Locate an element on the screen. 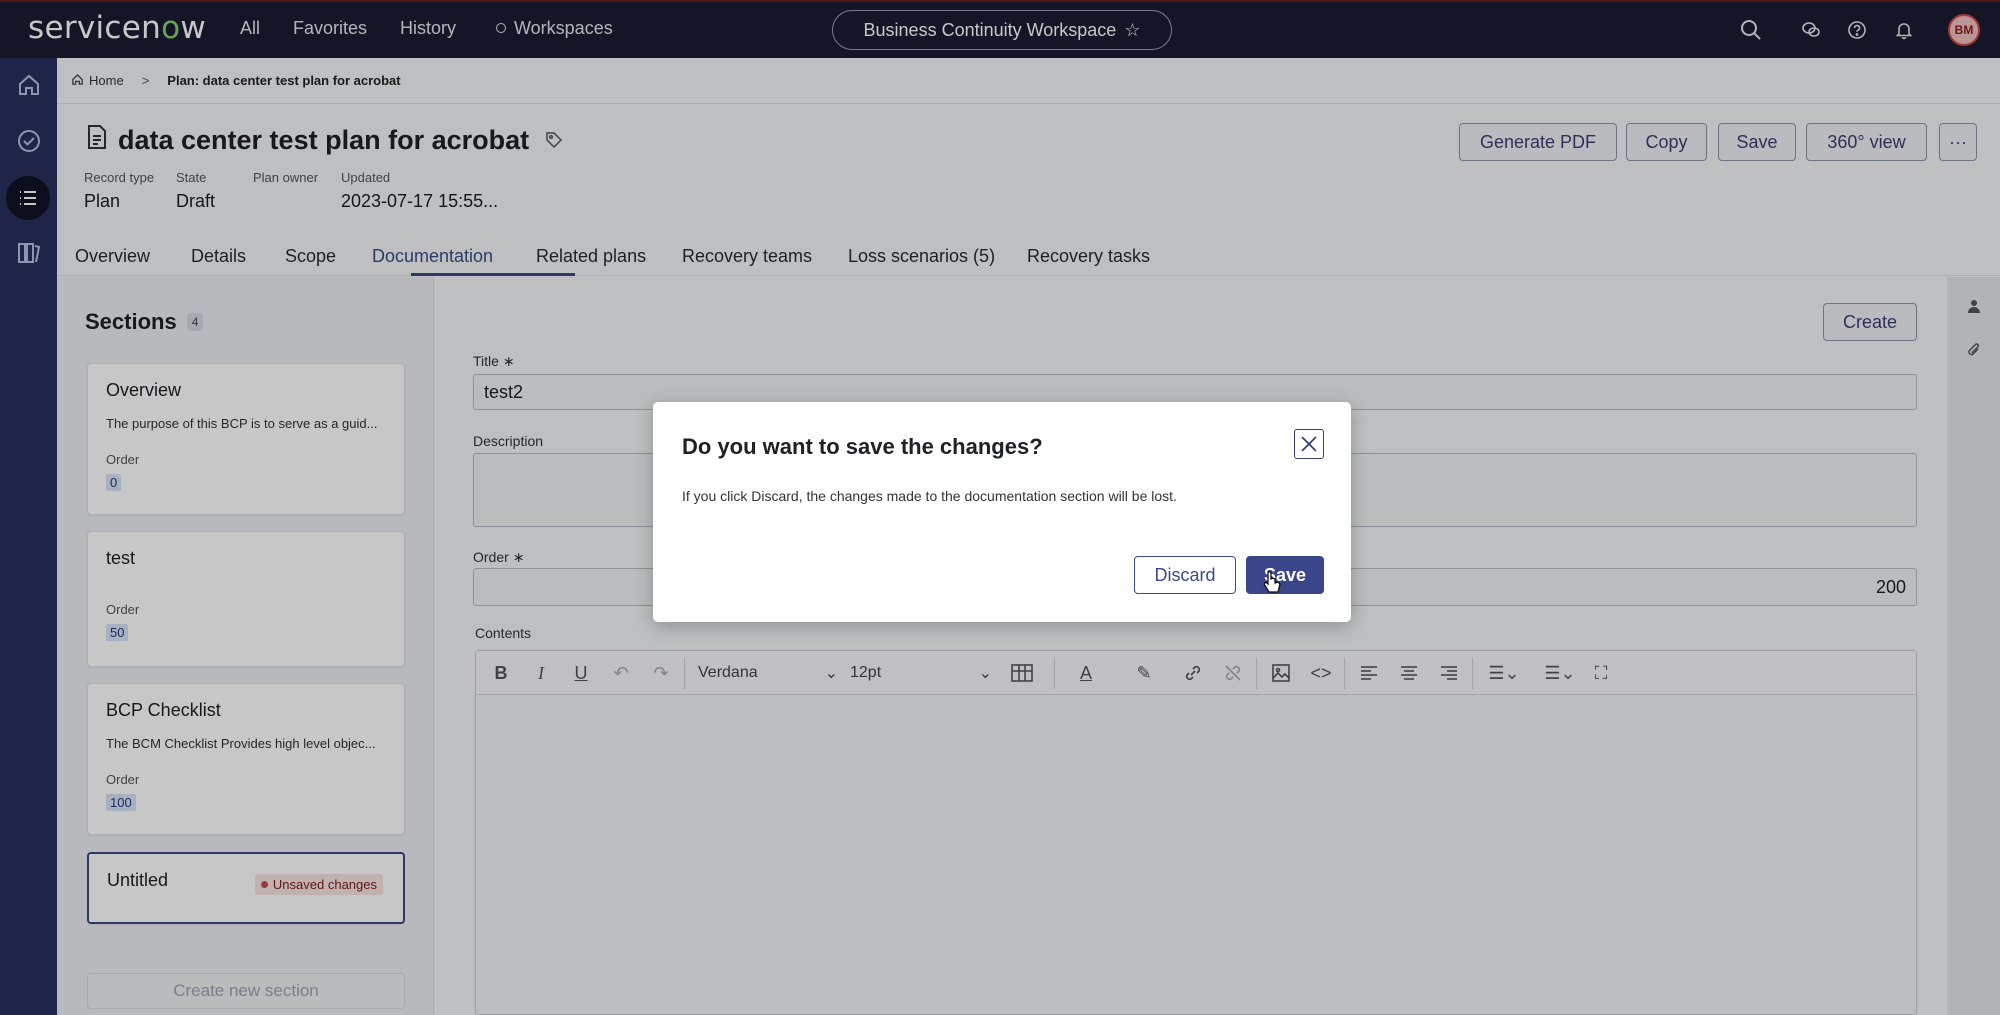  pointer-cursor-icon is located at coordinates (1272, 582).